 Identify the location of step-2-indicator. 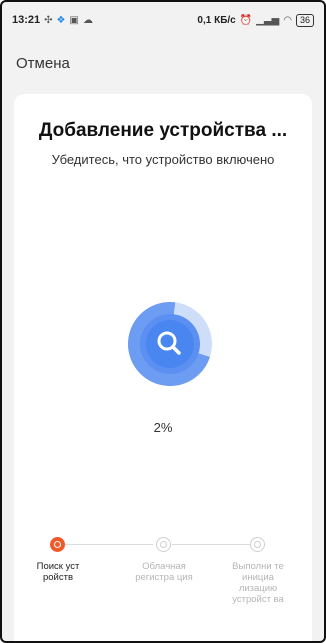
(163, 544).